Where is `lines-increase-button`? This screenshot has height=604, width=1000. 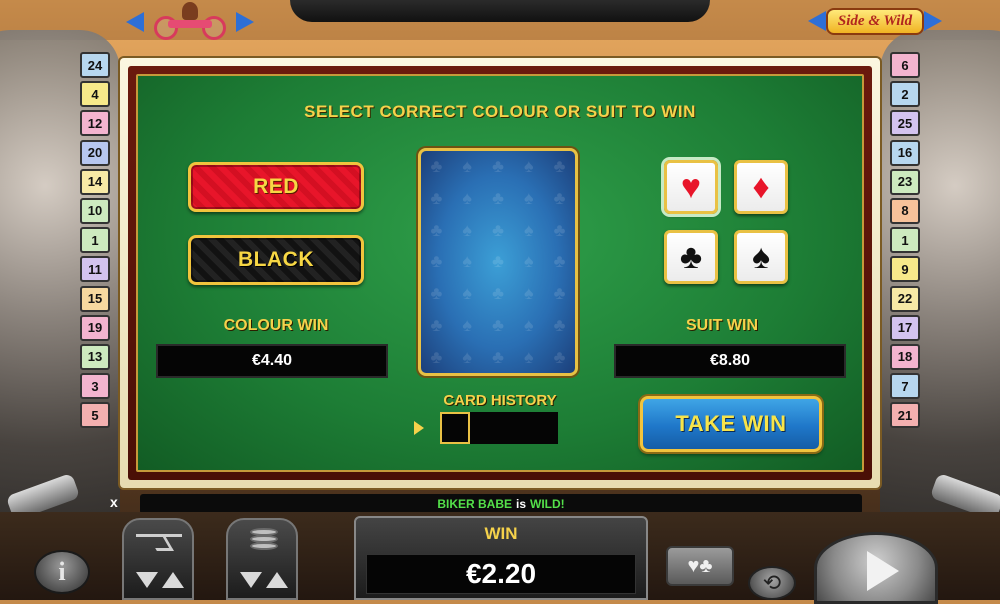 lines-increase-button is located at coordinates (173, 580).